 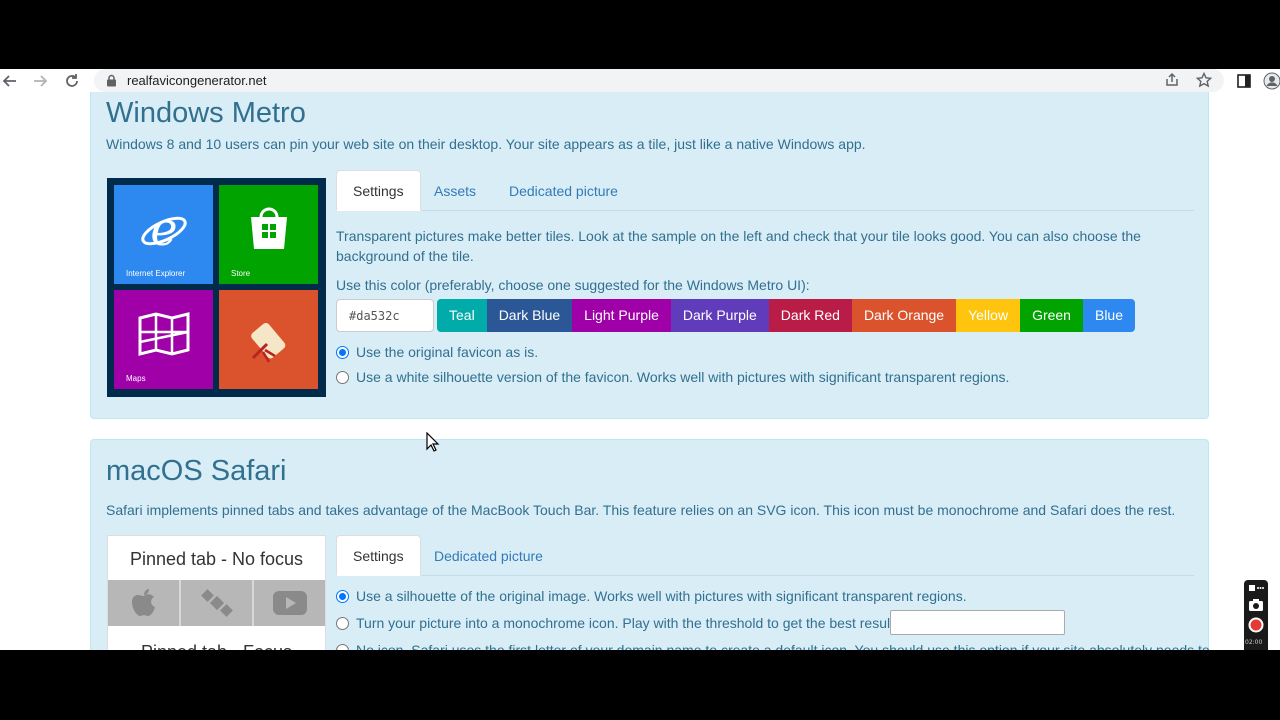 I want to click on store-bag-icon, so click(x=269, y=228).